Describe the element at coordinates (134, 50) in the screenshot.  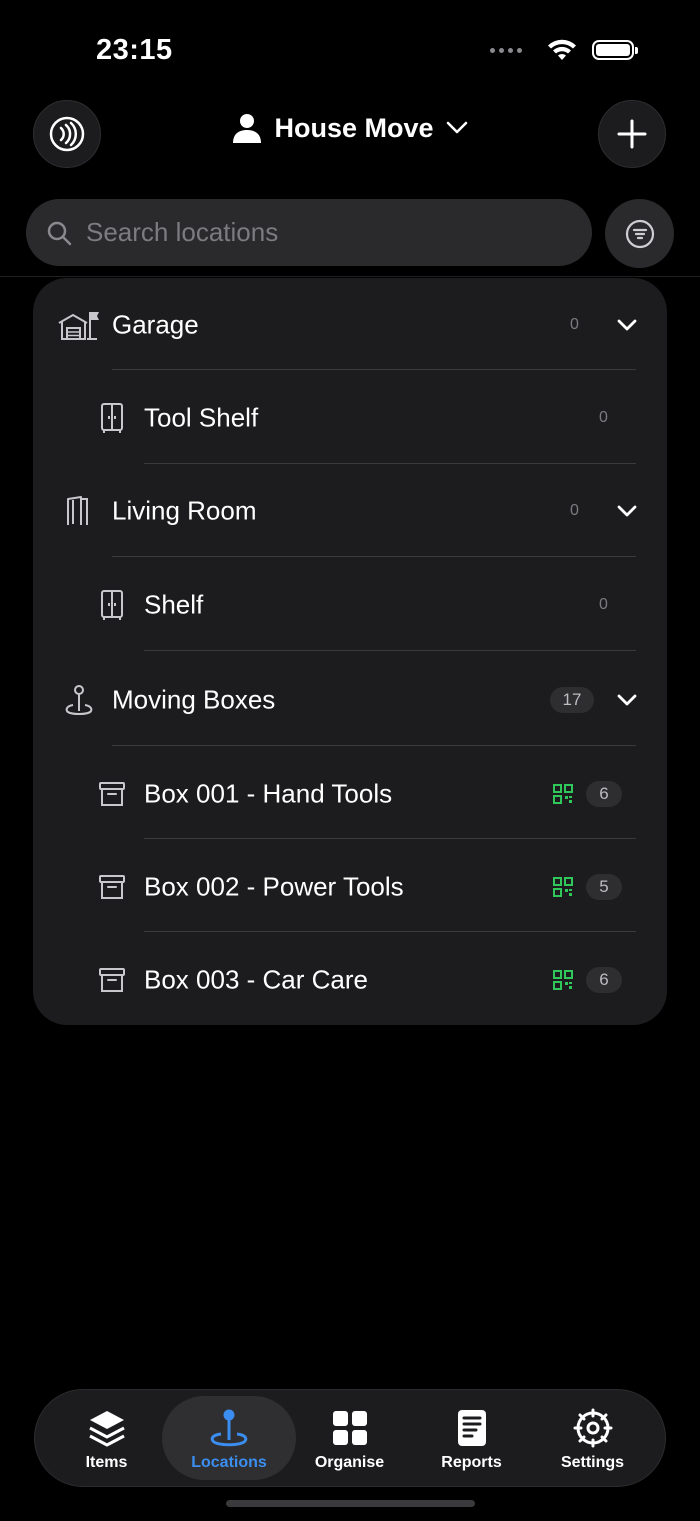
I see `status-time: 23:15` at that location.